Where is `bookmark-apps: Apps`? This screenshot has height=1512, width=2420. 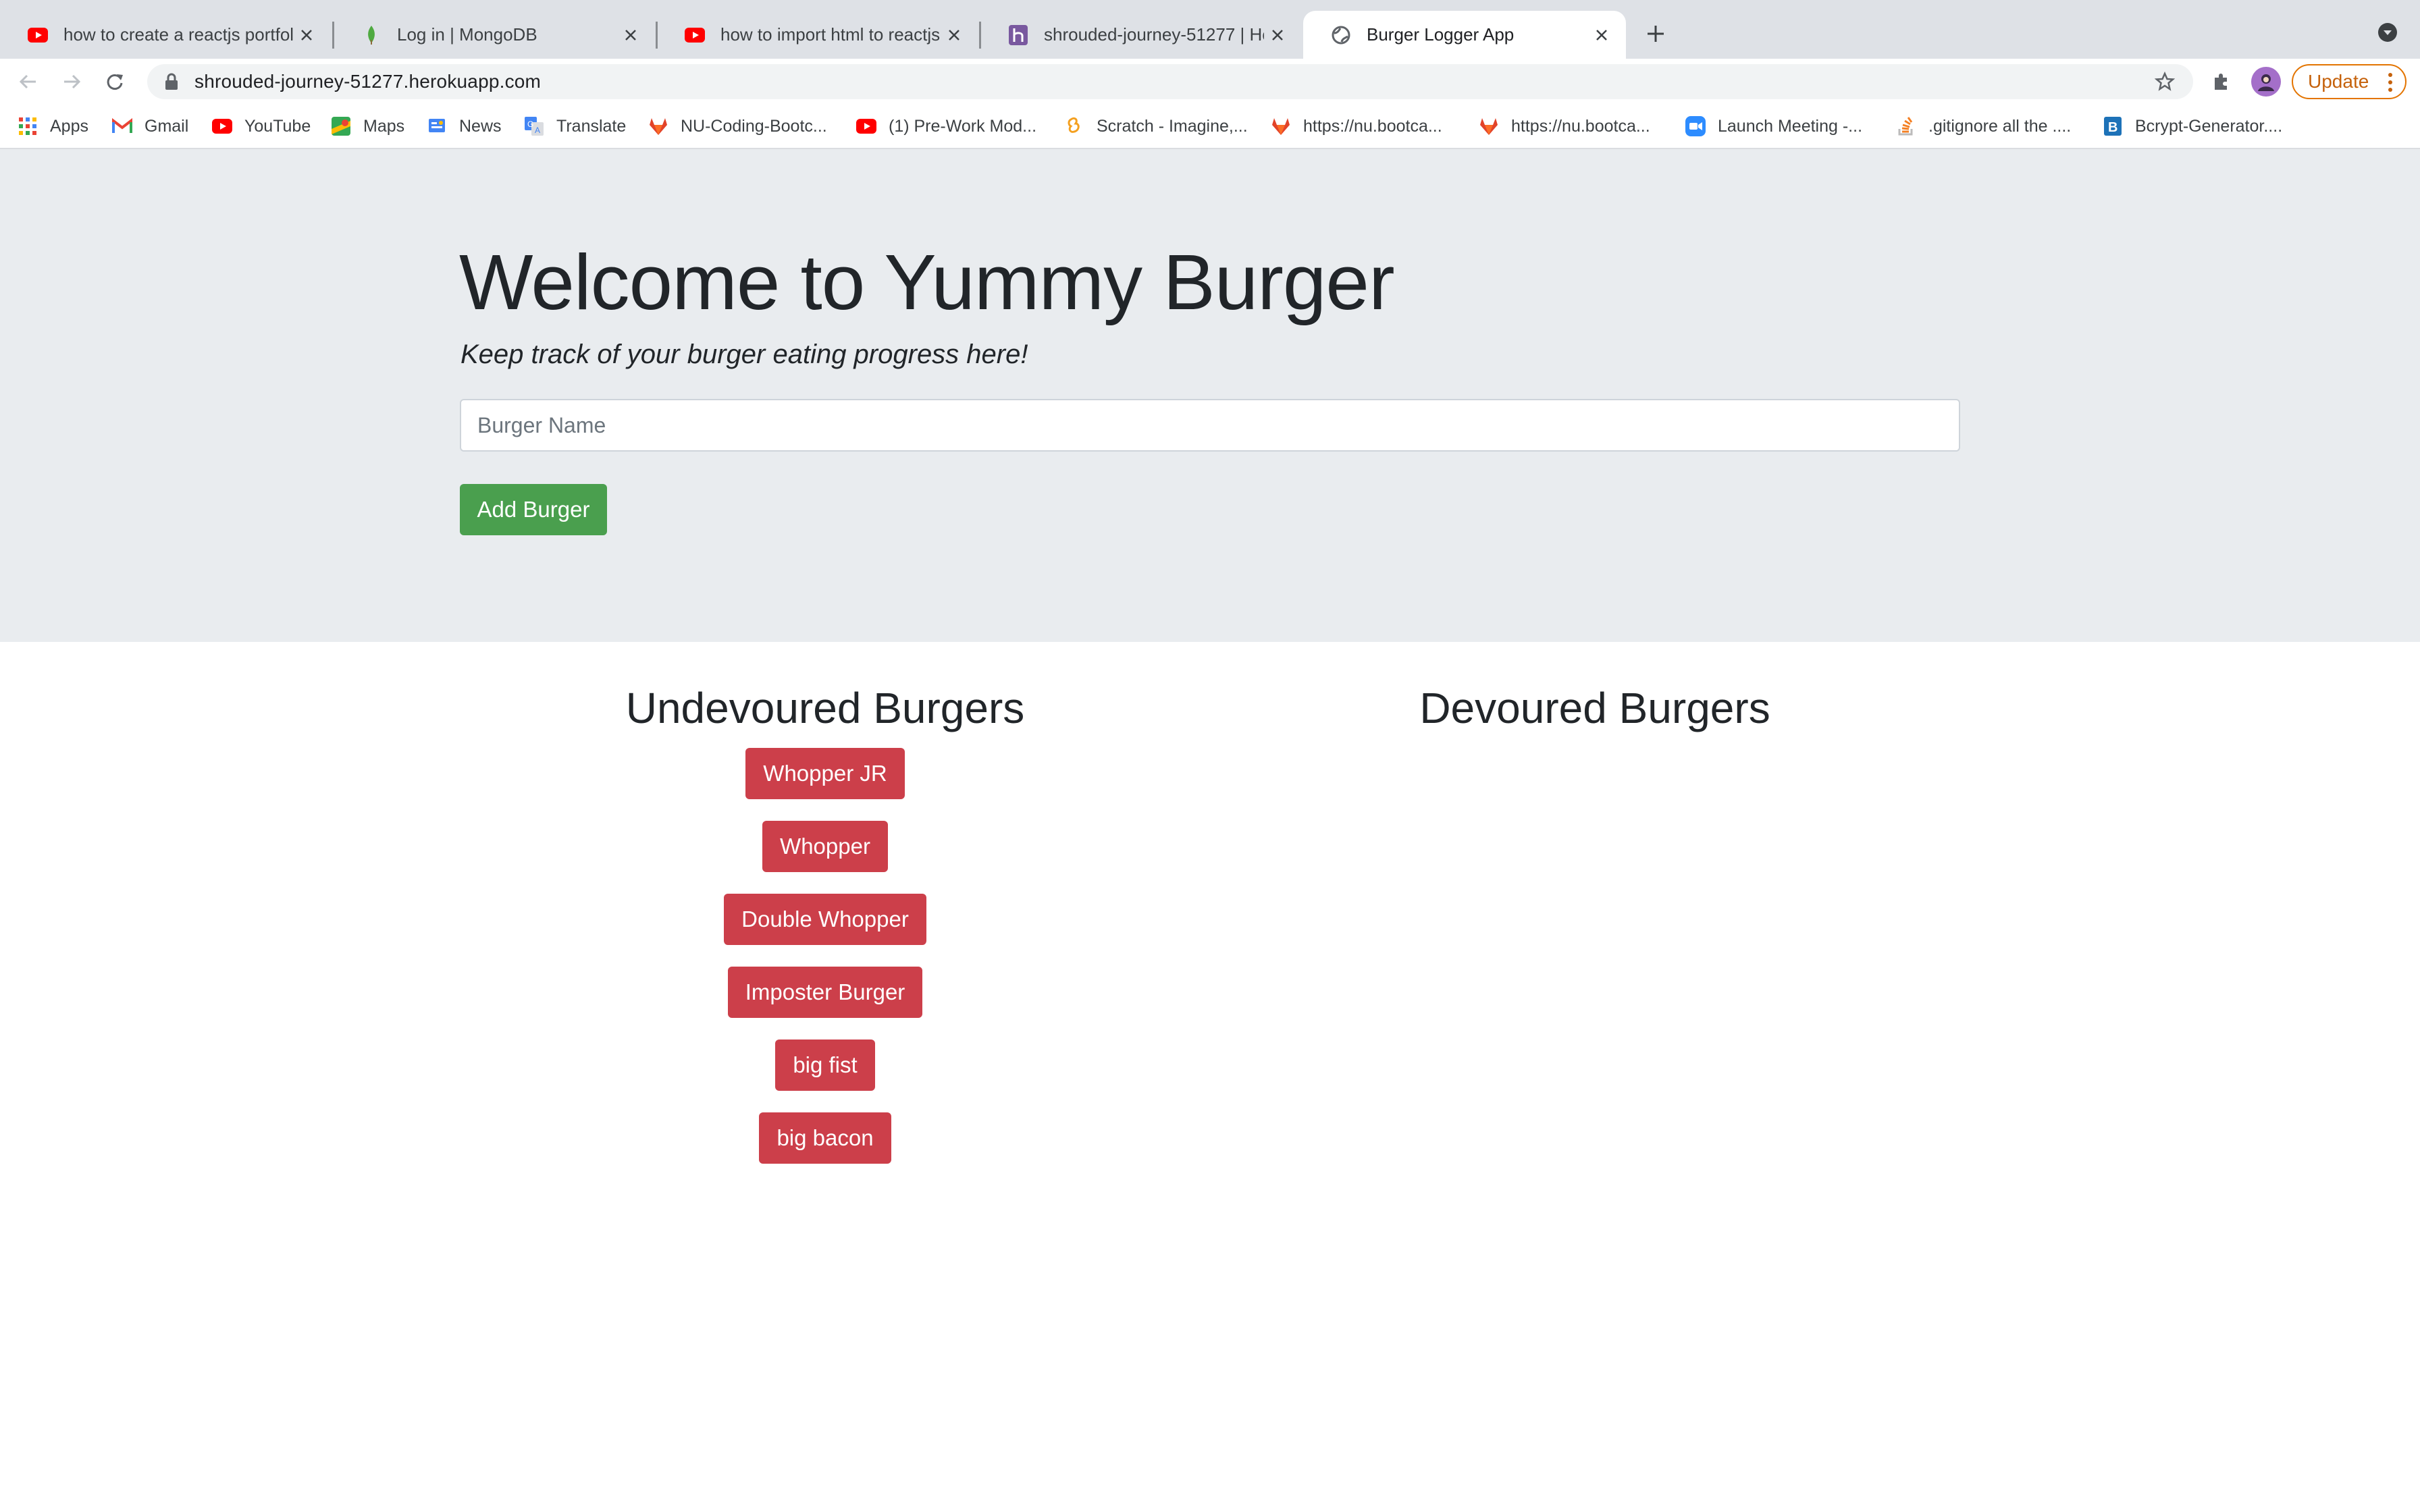 bookmark-apps: Apps is located at coordinates (53, 126).